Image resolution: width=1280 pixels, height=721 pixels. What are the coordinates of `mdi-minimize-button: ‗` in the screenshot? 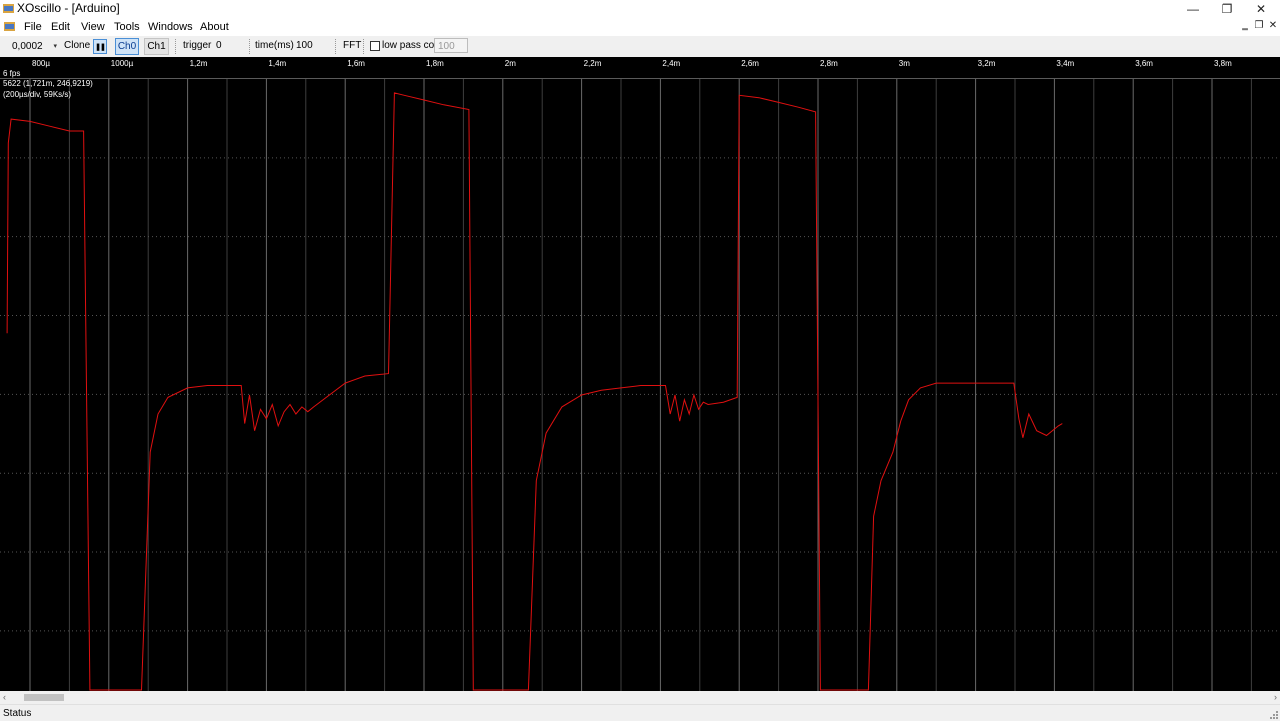 It's located at (1245, 26).